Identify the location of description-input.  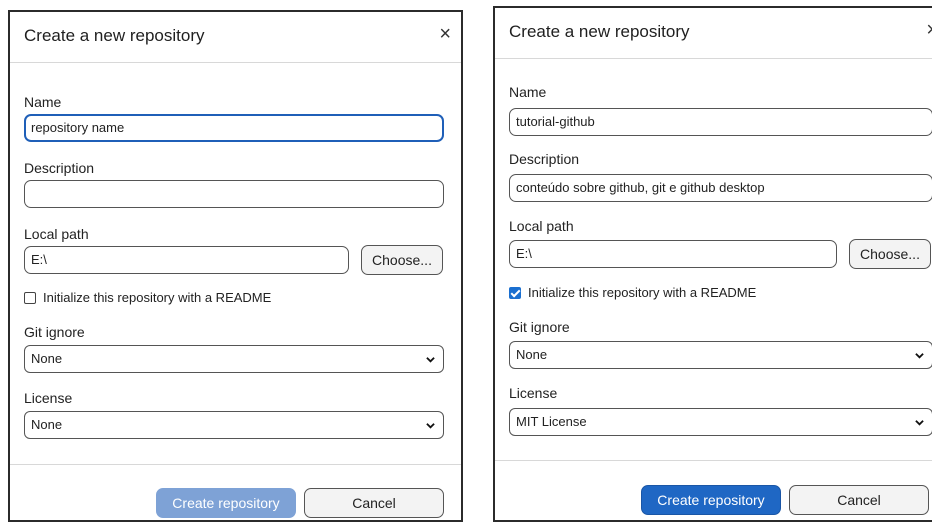
(234, 194).